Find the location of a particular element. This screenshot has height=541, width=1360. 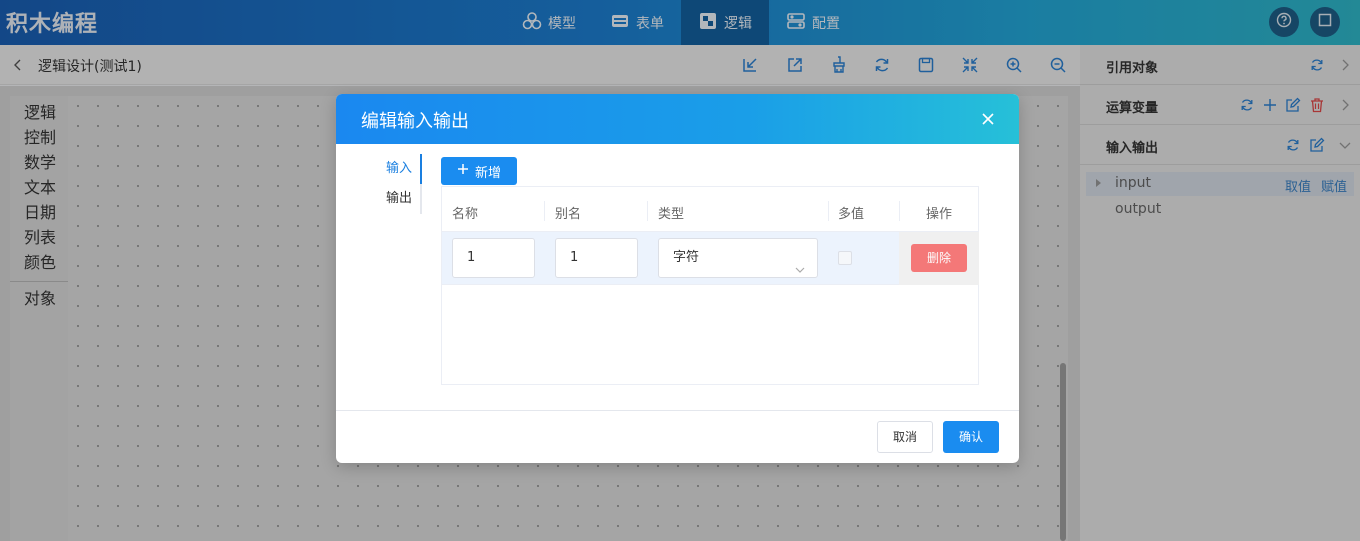

tab-output: 输出 is located at coordinates (399, 199).